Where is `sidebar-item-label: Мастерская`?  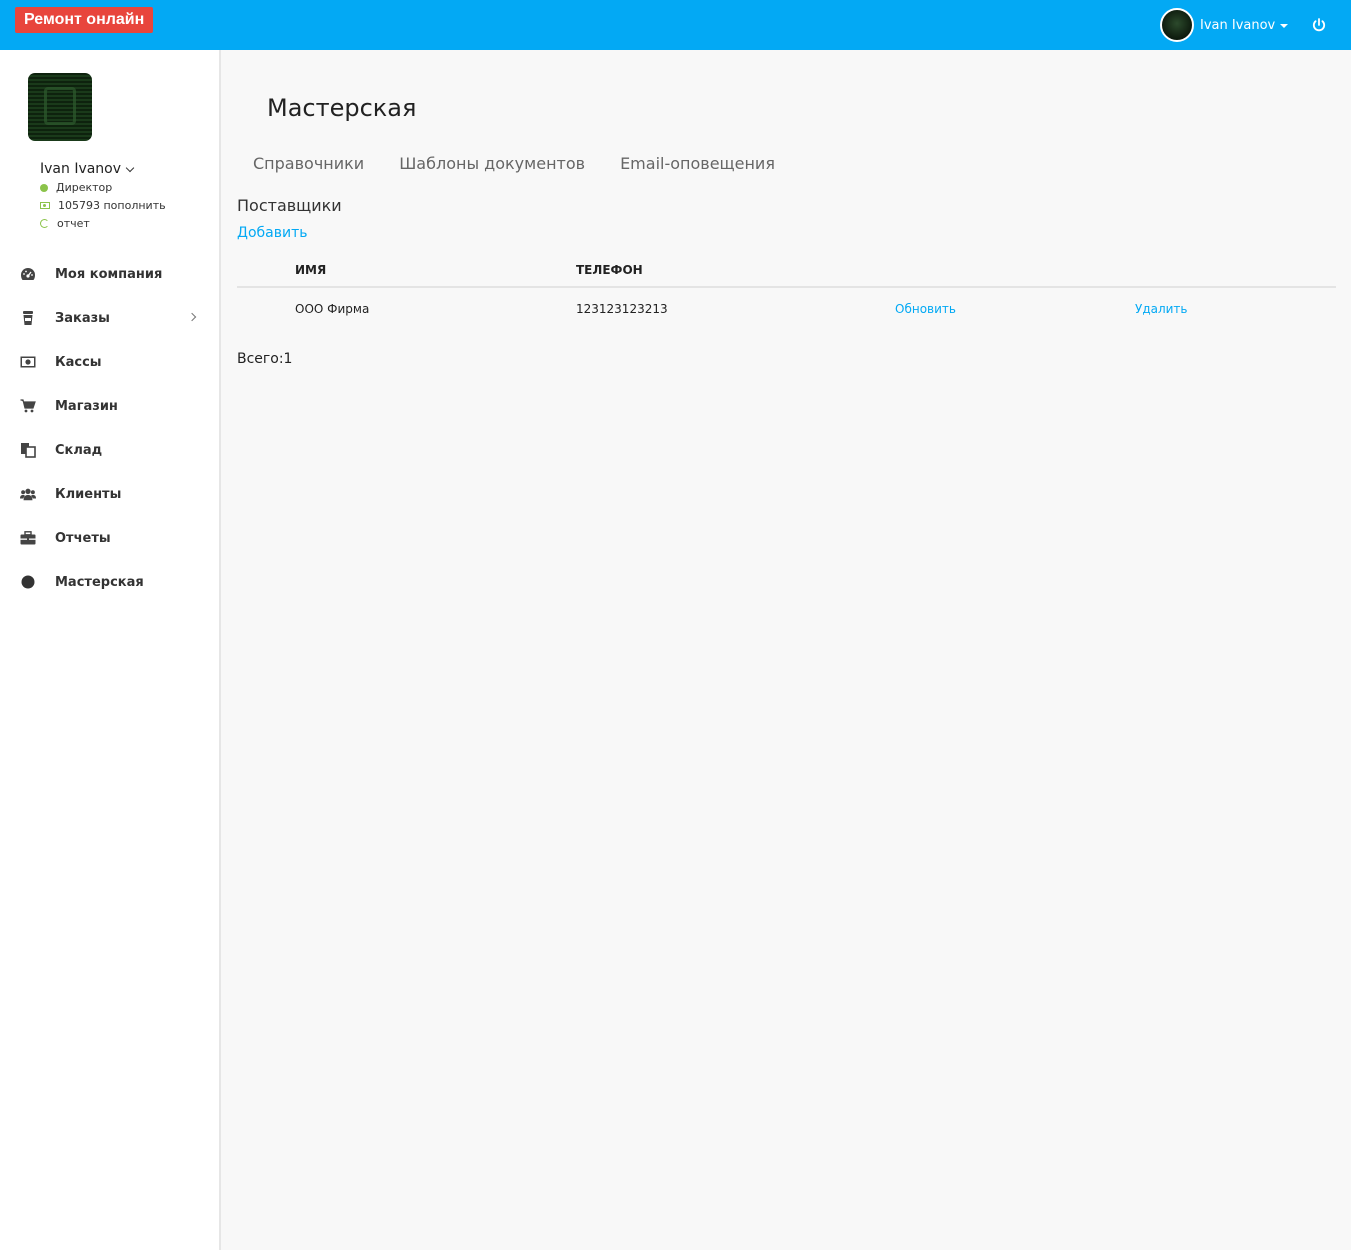
sidebar-item-label: Мастерская is located at coordinates (99, 582).